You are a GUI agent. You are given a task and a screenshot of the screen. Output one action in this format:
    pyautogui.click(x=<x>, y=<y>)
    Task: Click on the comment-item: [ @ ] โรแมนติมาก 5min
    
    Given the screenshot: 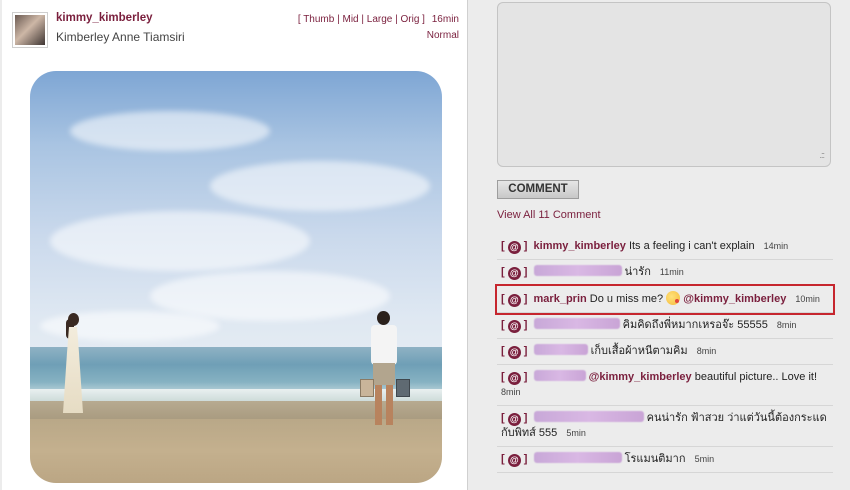 What is the action you would take?
    pyautogui.click(x=665, y=460)
    